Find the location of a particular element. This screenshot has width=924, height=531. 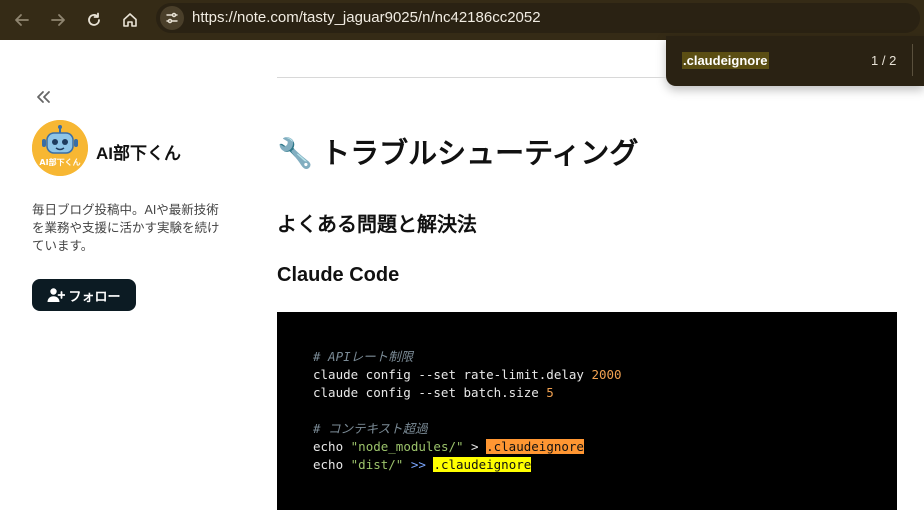

code-string: "dist/" is located at coordinates (377, 464).